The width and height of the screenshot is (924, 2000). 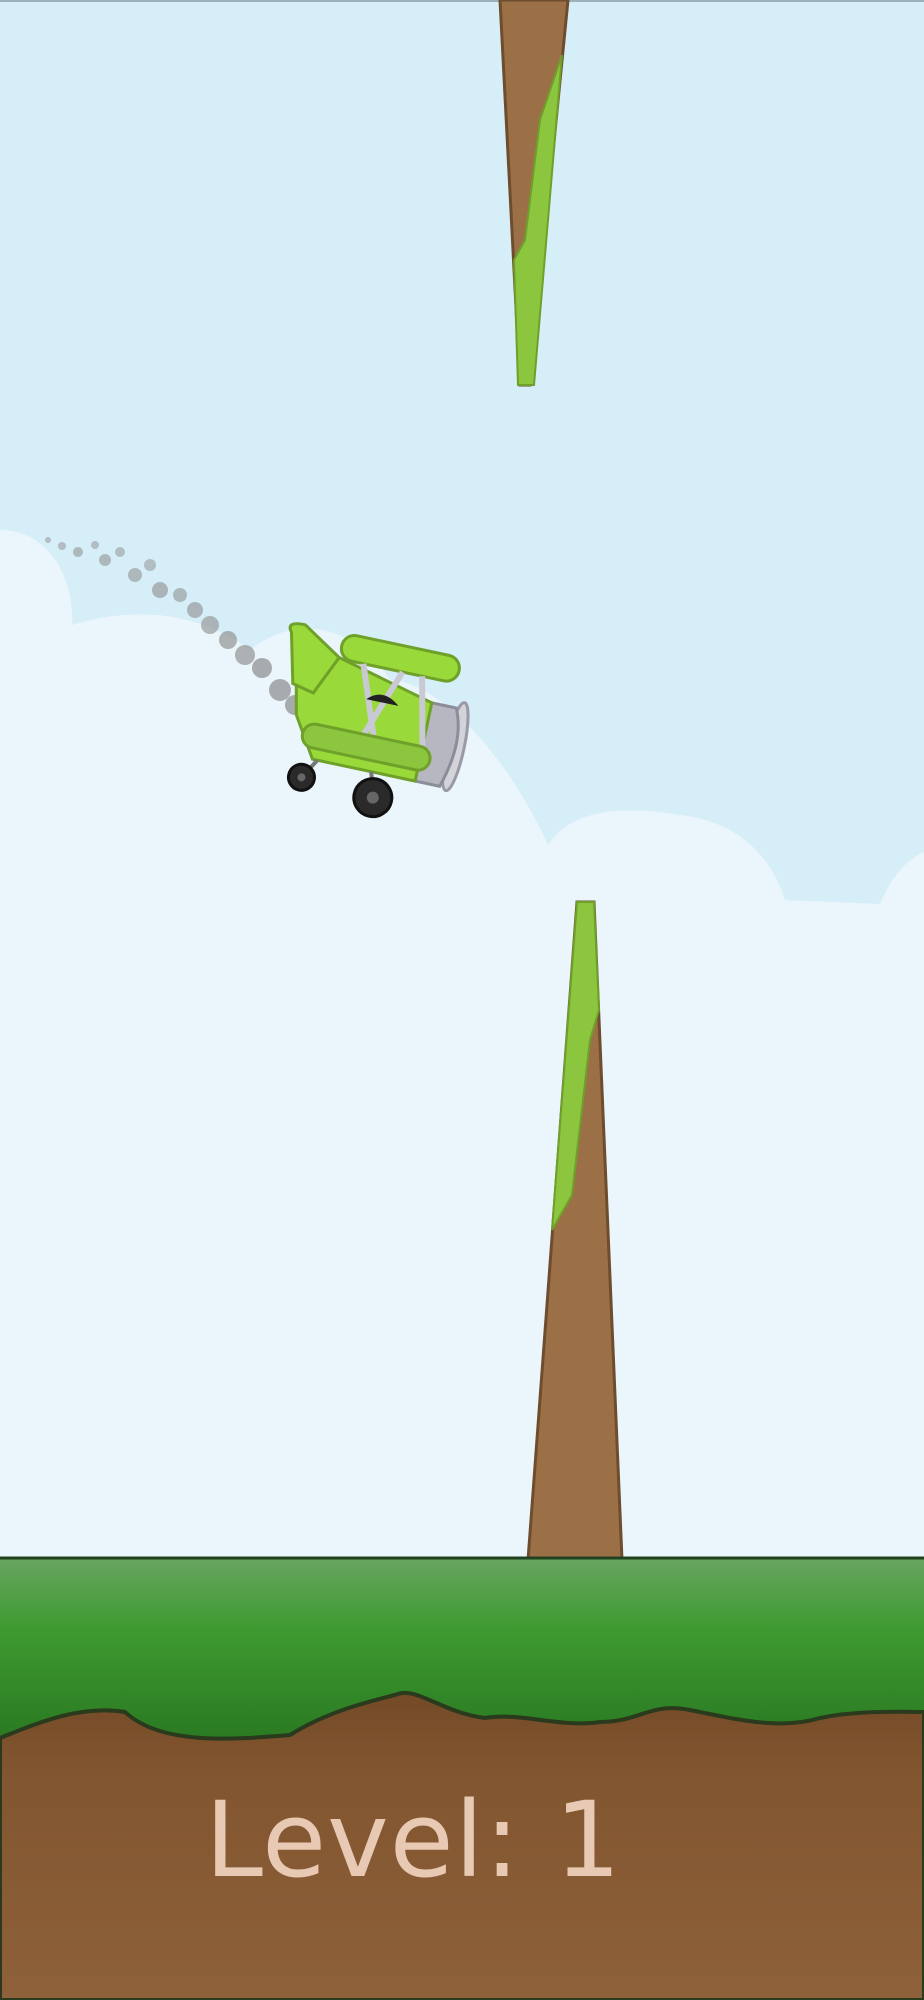 What do you see at coordinates (588, 1840) in the screenshot?
I see `level-value: 1` at bounding box center [588, 1840].